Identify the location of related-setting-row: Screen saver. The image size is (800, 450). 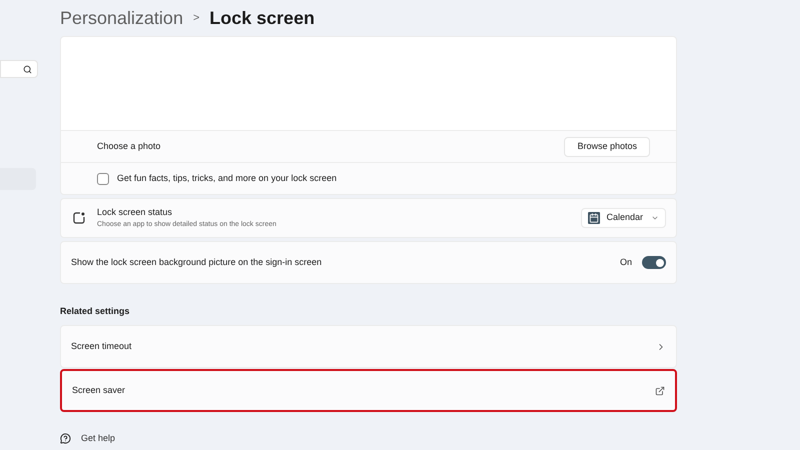
(368, 390).